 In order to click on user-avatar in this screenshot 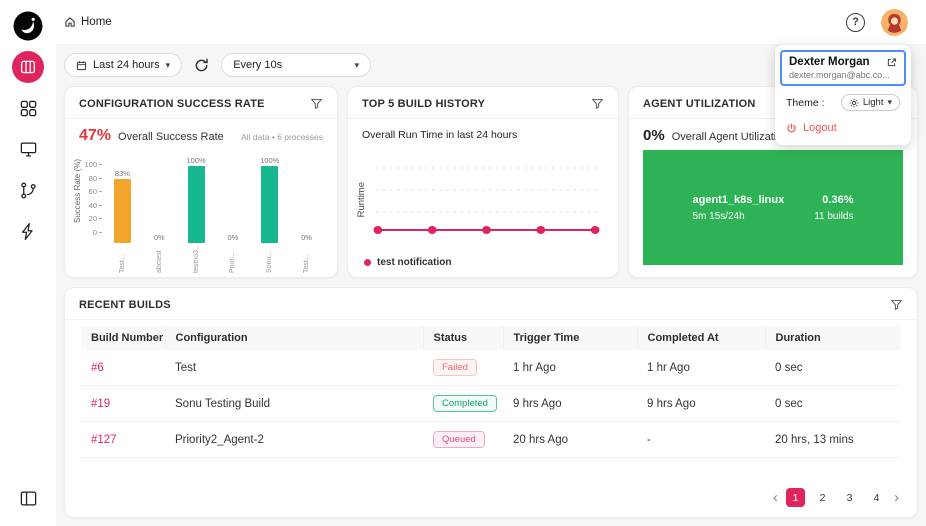, I will do `click(894, 22)`.